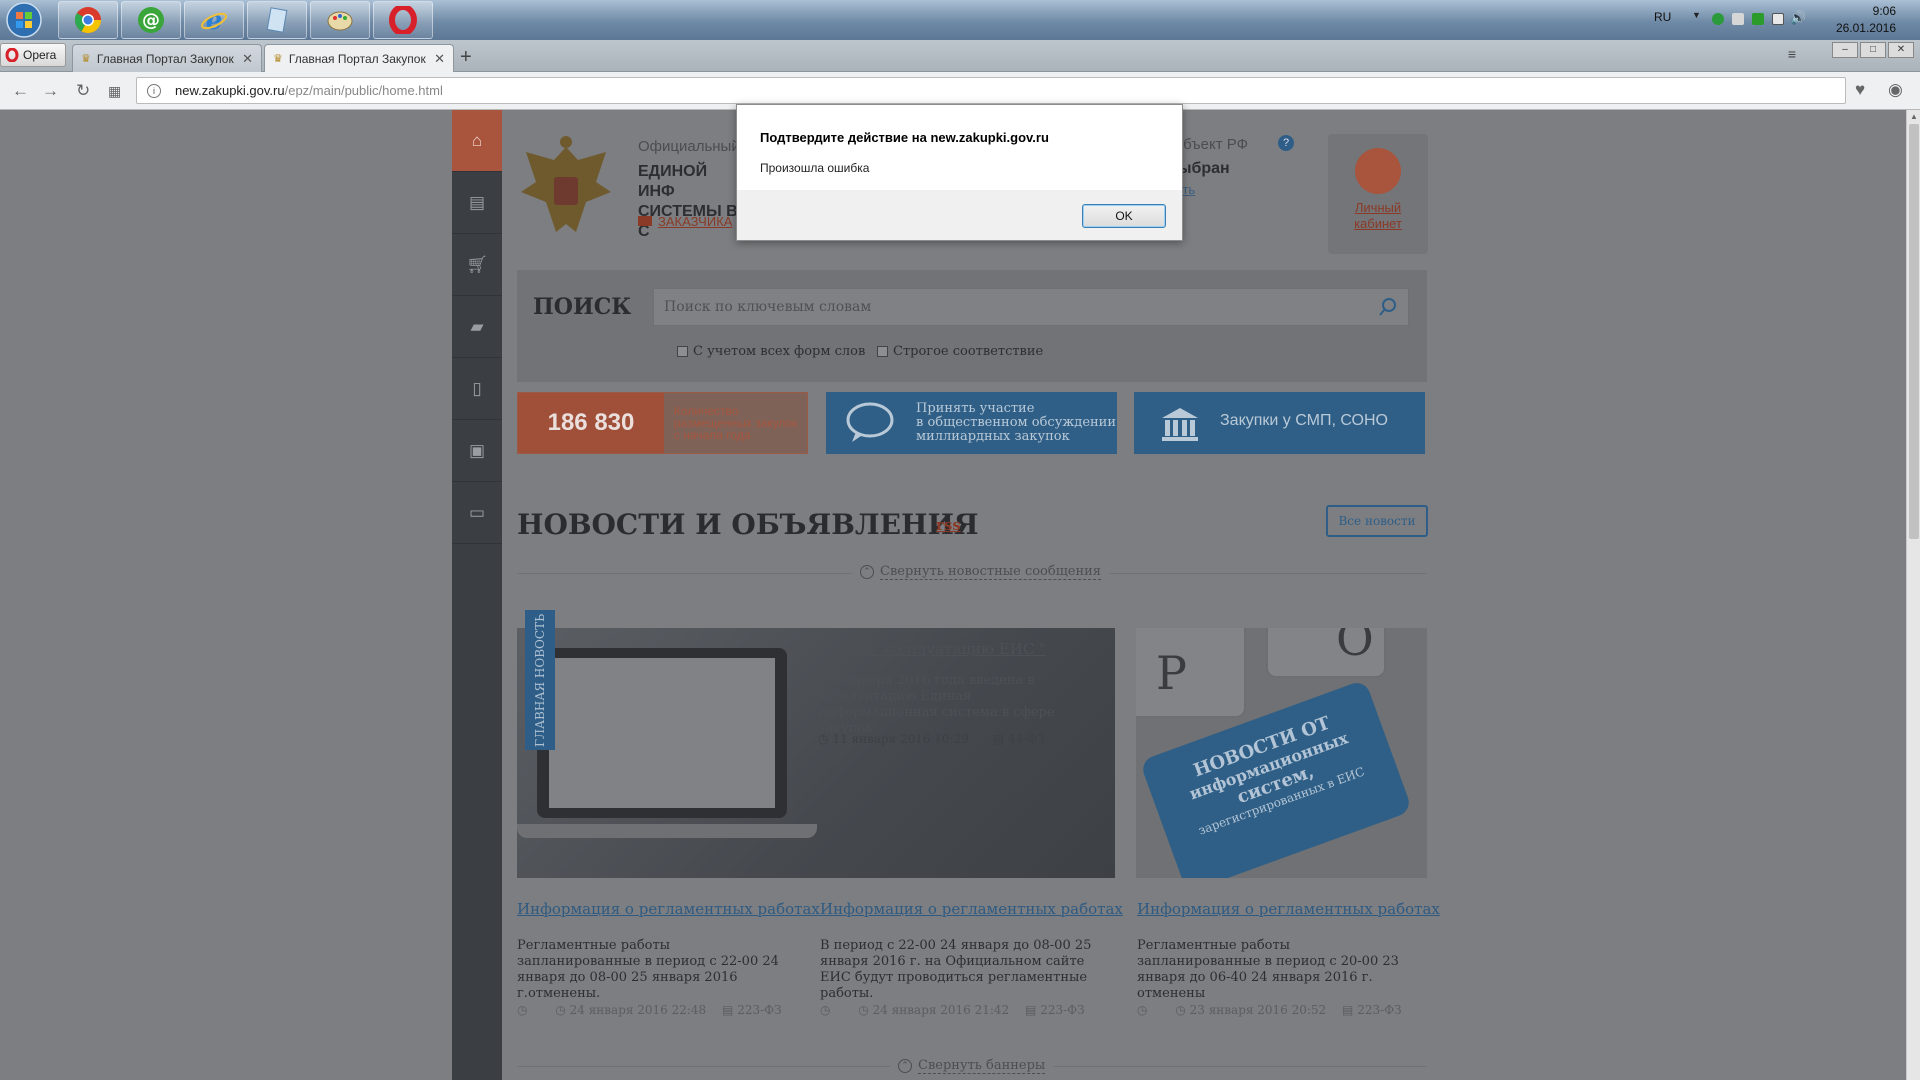  Describe the element at coordinates (982, 1066) in the screenshot. I see `collapse-banners-label: Свернуть баннеры` at that location.